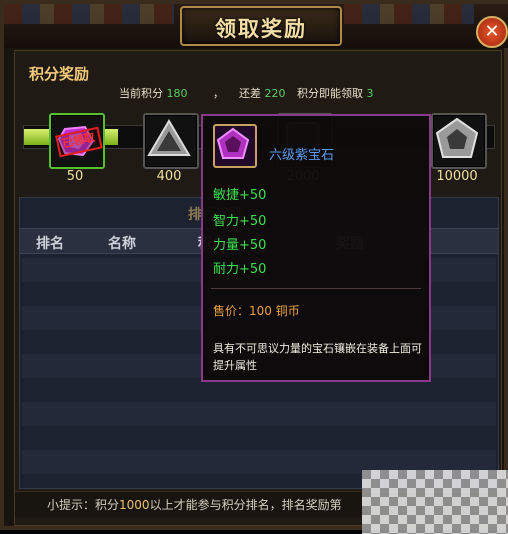 This screenshot has width=508, height=534. Describe the element at coordinates (250, 93) in the screenshot. I see `remaining-score-label: 还差` at that location.